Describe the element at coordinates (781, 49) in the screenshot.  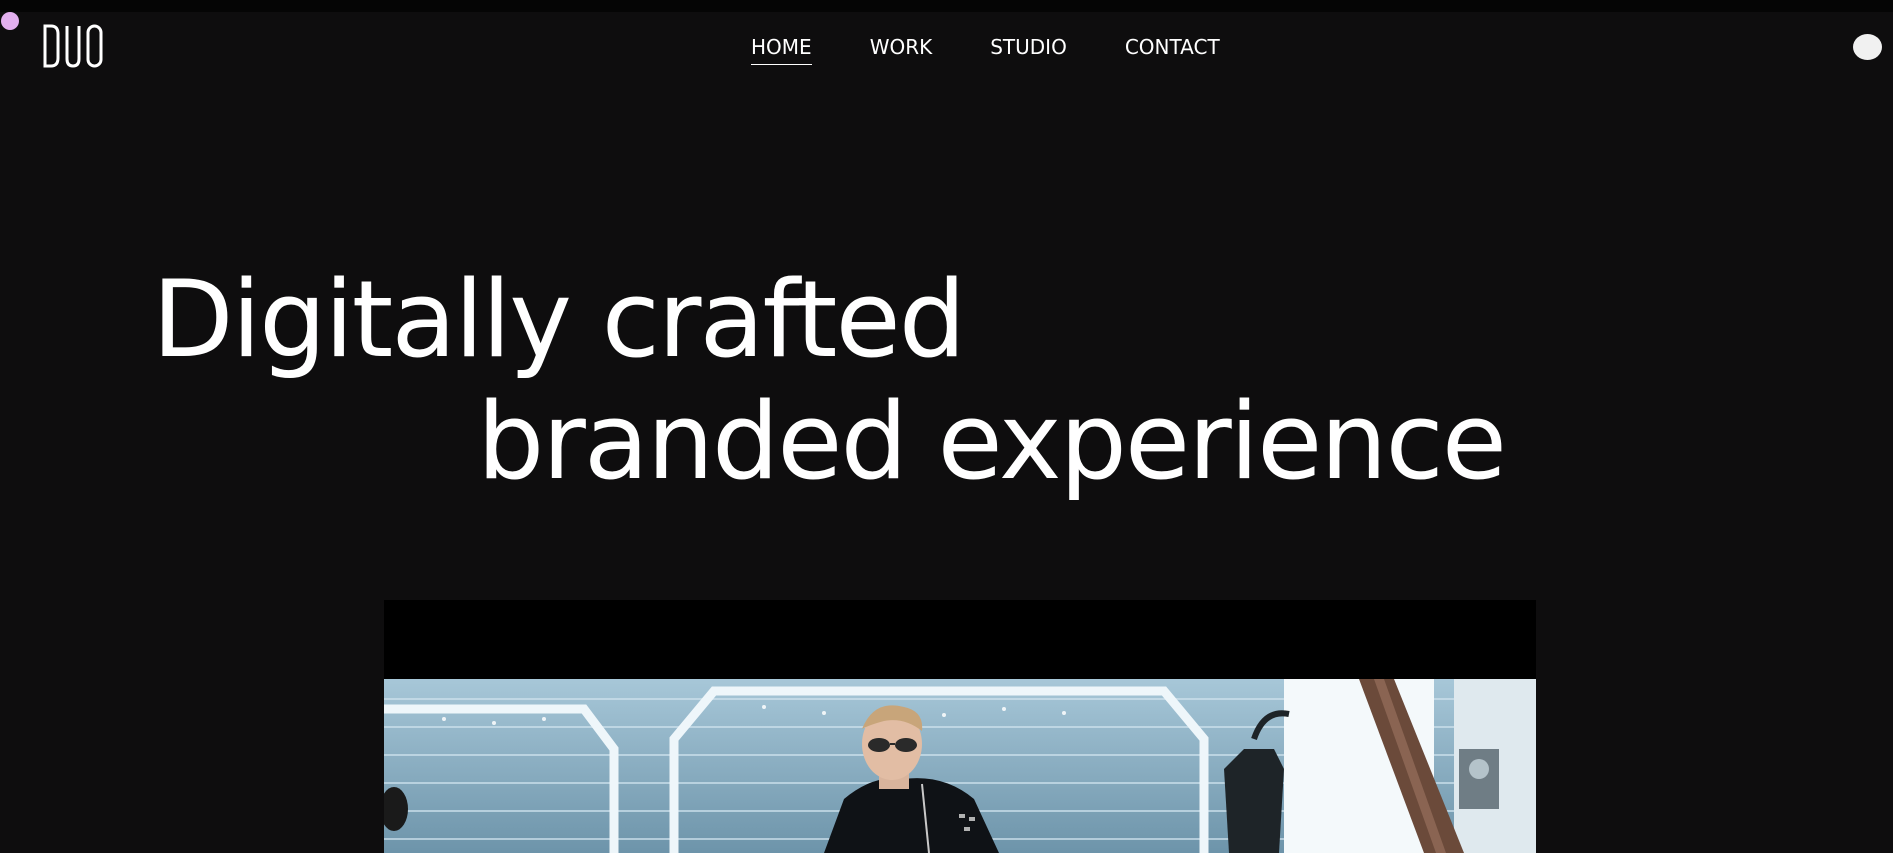
I see `nav-home-link: HOME` at that location.